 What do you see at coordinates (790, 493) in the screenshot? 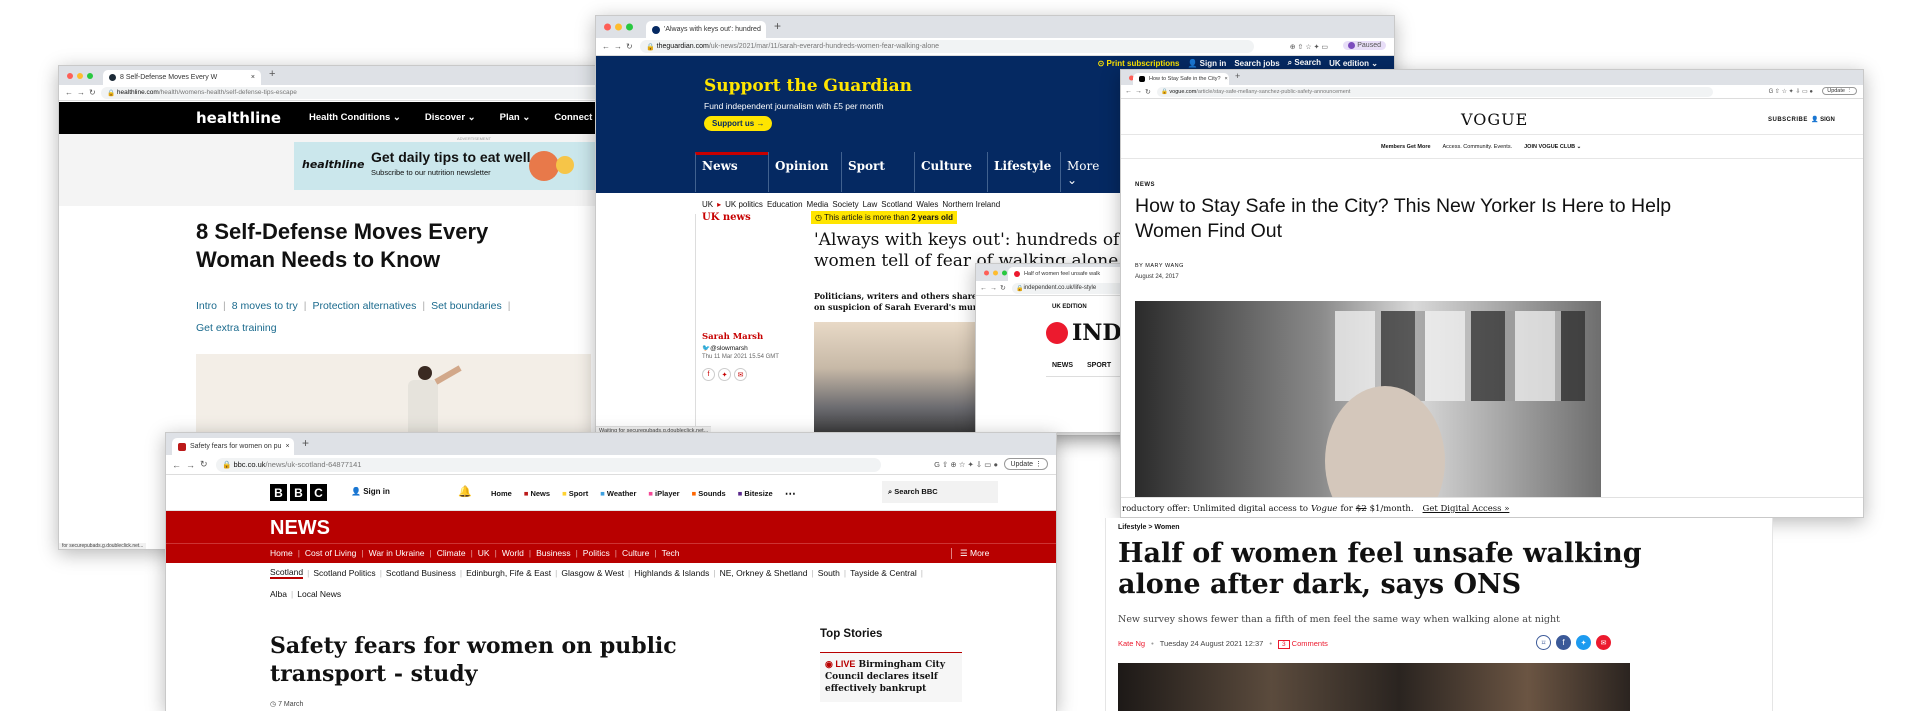
I see `more-menu-icon: ⋯` at bounding box center [790, 493].